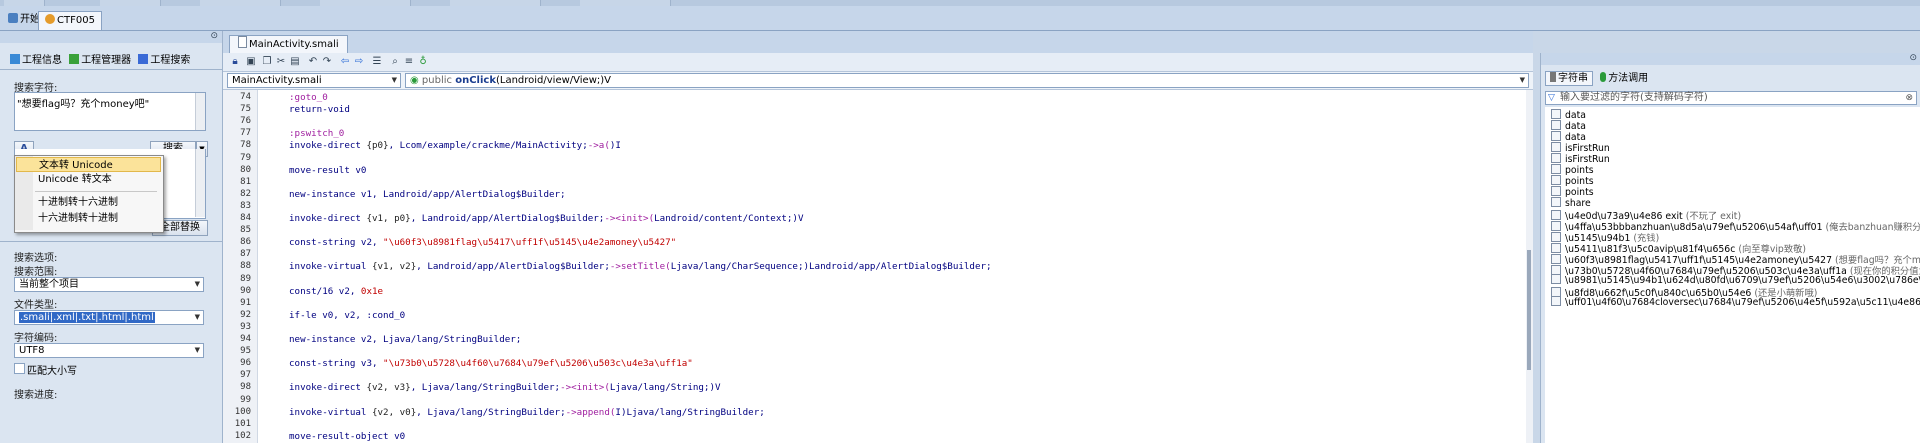 Image resolution: width=1920 pixels, height=443 pixels. I want to click on lock-icon: 🔒︎, so click(235, 62).